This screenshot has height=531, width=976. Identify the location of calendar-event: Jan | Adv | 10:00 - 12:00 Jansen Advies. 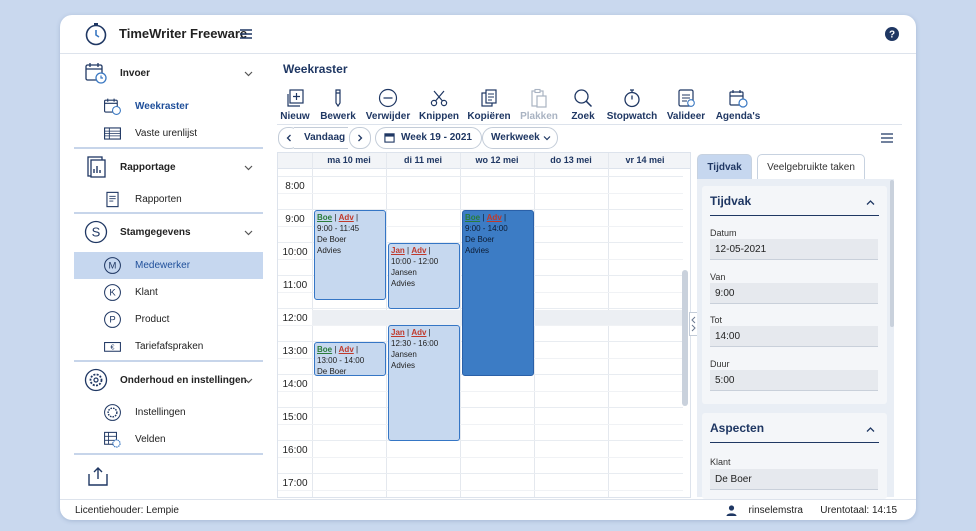
(424, 276).